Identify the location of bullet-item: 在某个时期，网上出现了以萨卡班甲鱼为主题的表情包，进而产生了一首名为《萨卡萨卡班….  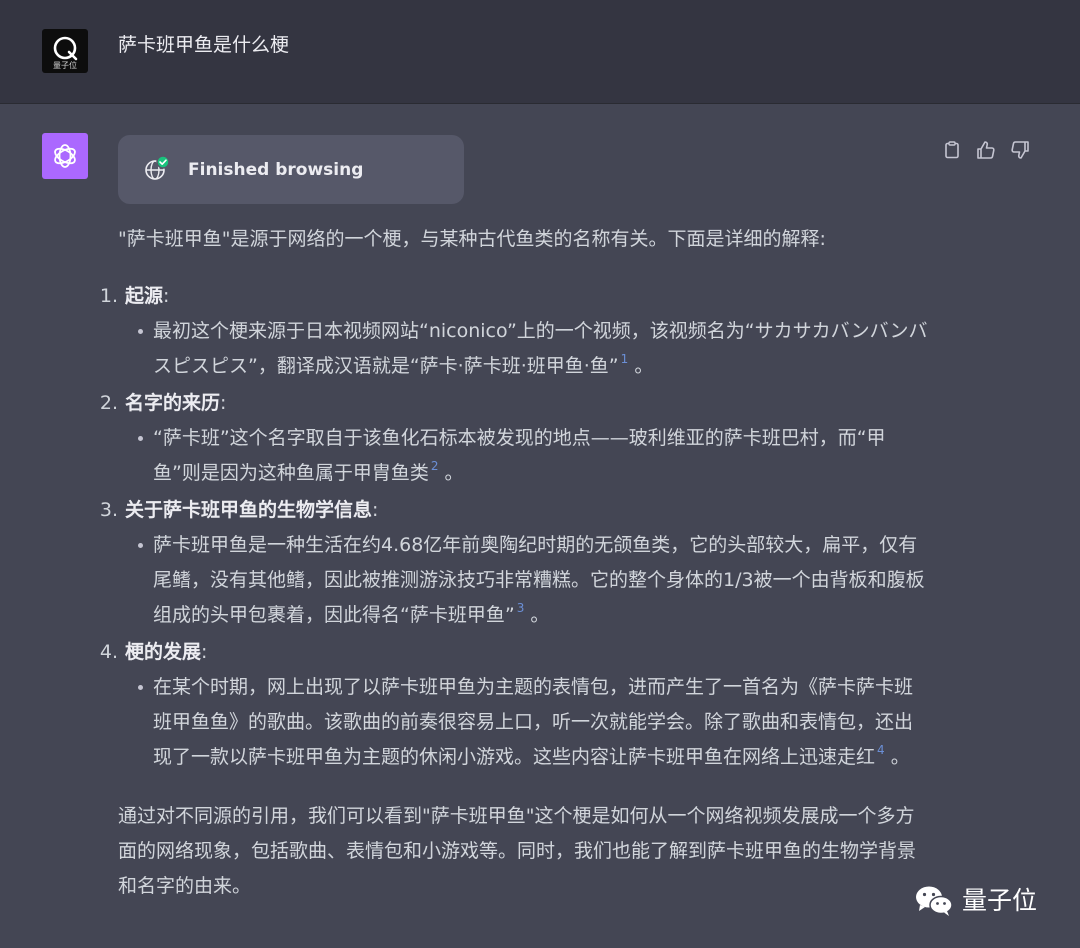
(527, 723).